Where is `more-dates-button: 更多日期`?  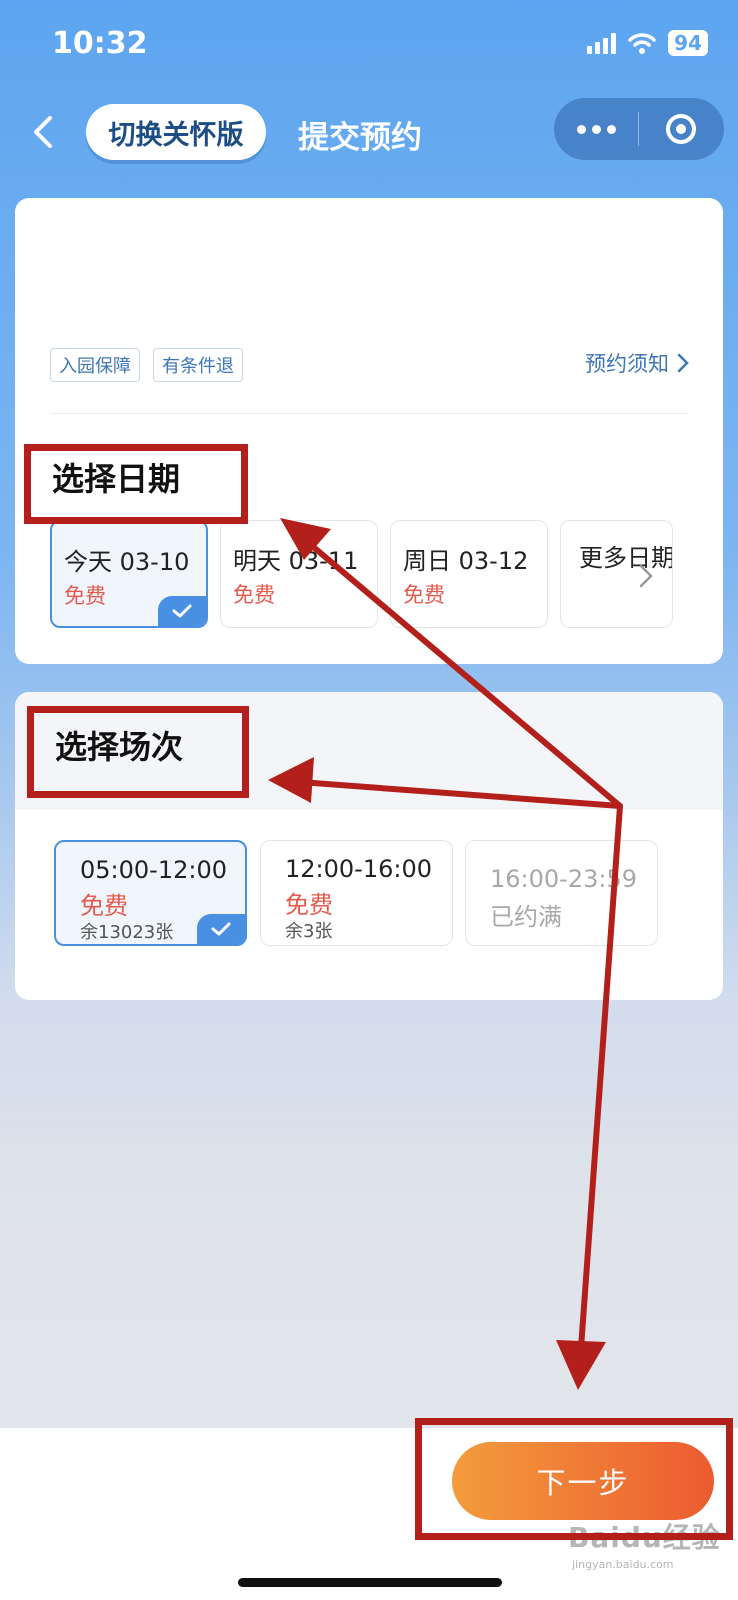 more-dates-button: 更多日期 is located at coordinates (616, 574).